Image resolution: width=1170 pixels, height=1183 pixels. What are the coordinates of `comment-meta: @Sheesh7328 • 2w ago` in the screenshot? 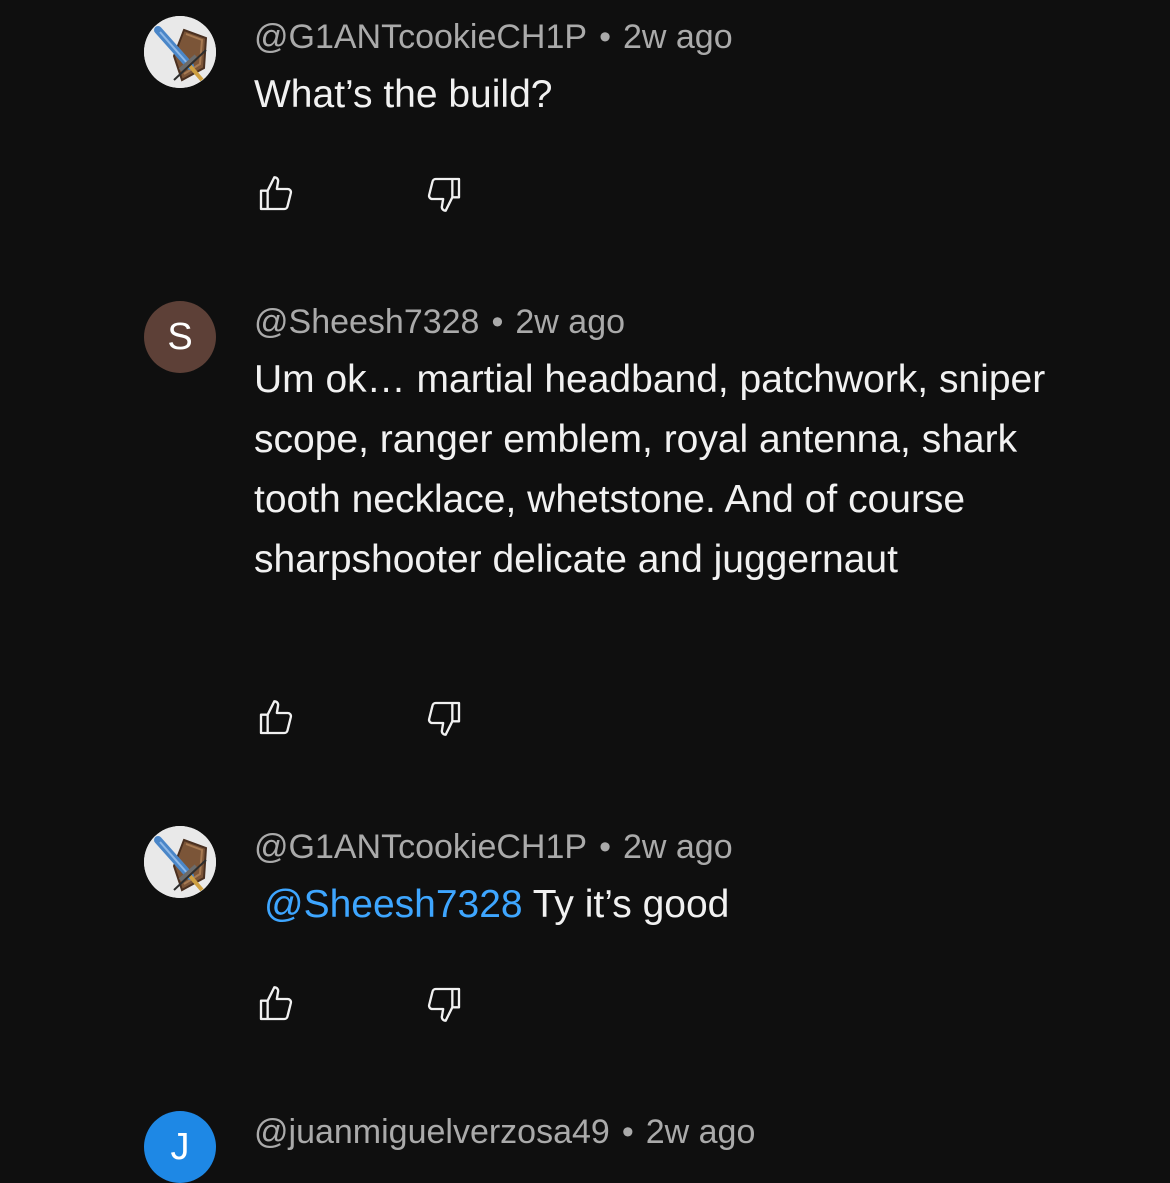 It's located at (439, 322).